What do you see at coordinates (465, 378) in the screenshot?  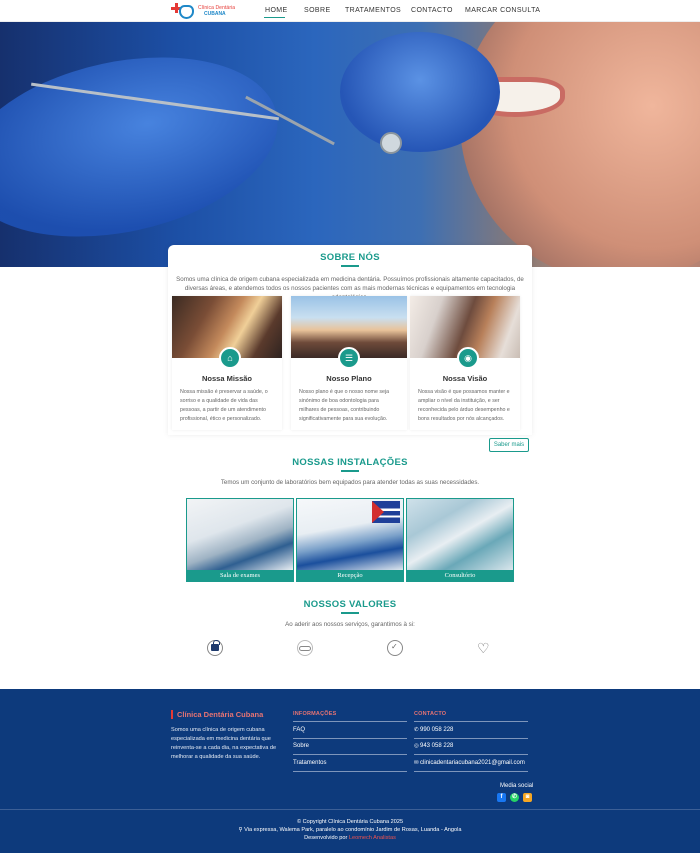 I see `card-visao-title: Nossa Visão` at bounding box center [465, 378].